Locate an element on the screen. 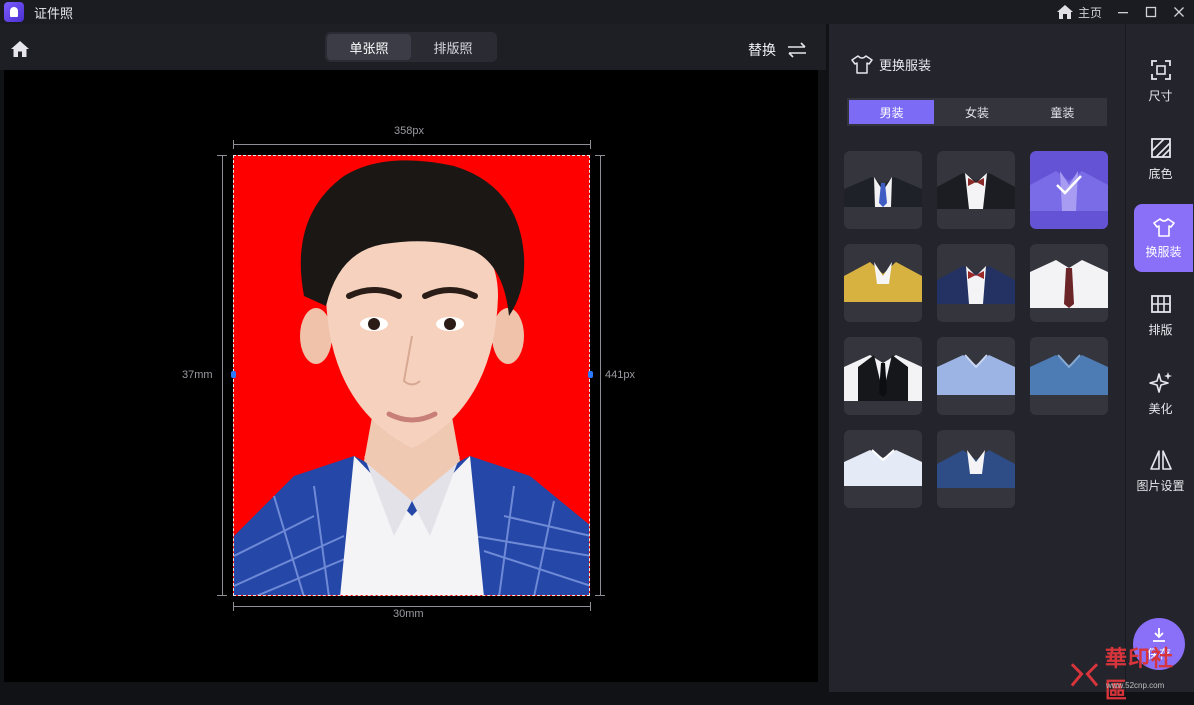  resize-handle-right is located at coordinates (590, 374).